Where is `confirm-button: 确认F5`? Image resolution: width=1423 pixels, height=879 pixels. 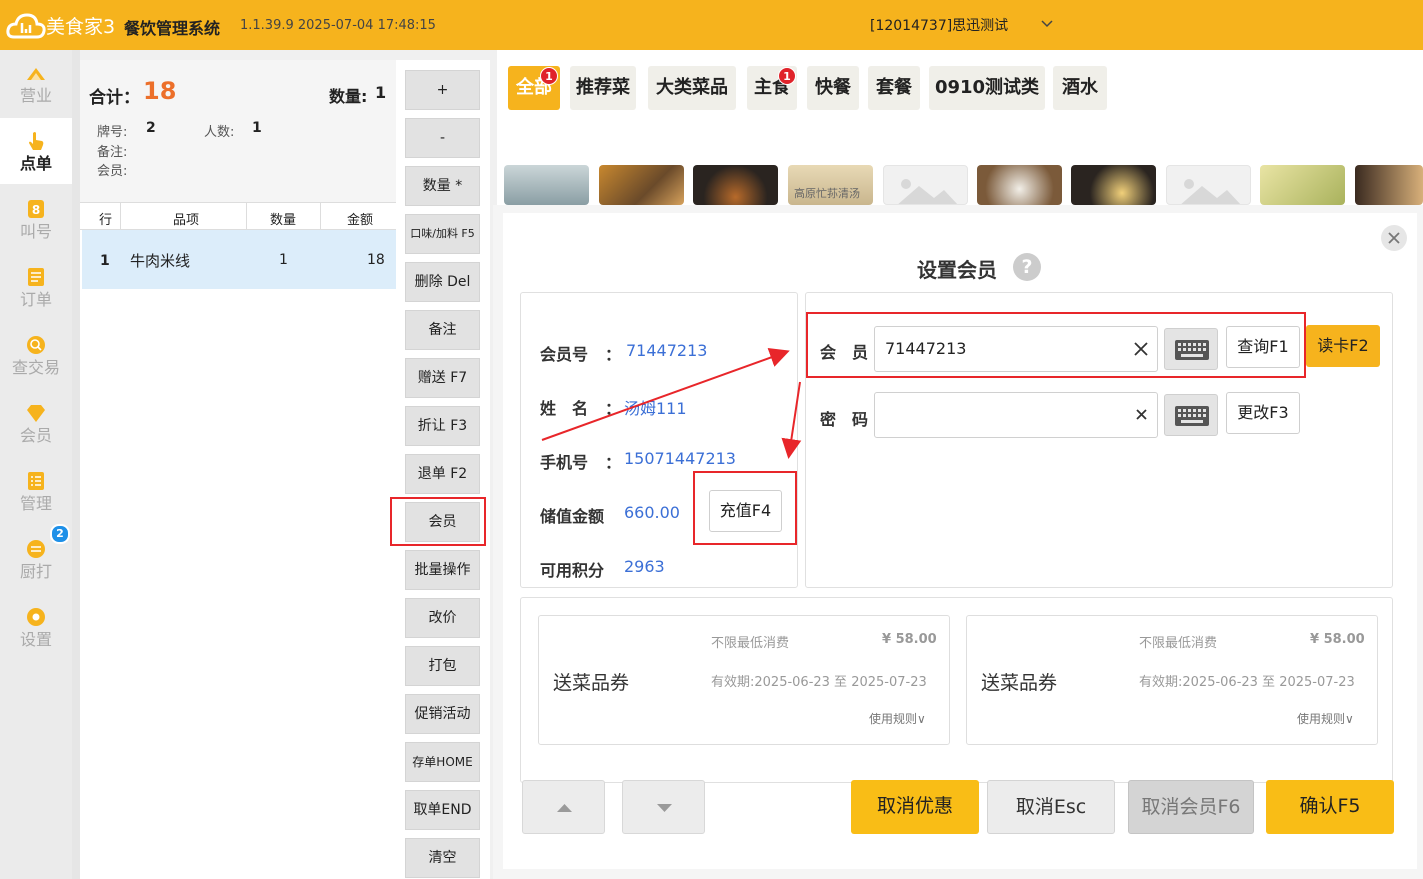
confirm-button: 确认F5 is located at coordinates (1330, 807).